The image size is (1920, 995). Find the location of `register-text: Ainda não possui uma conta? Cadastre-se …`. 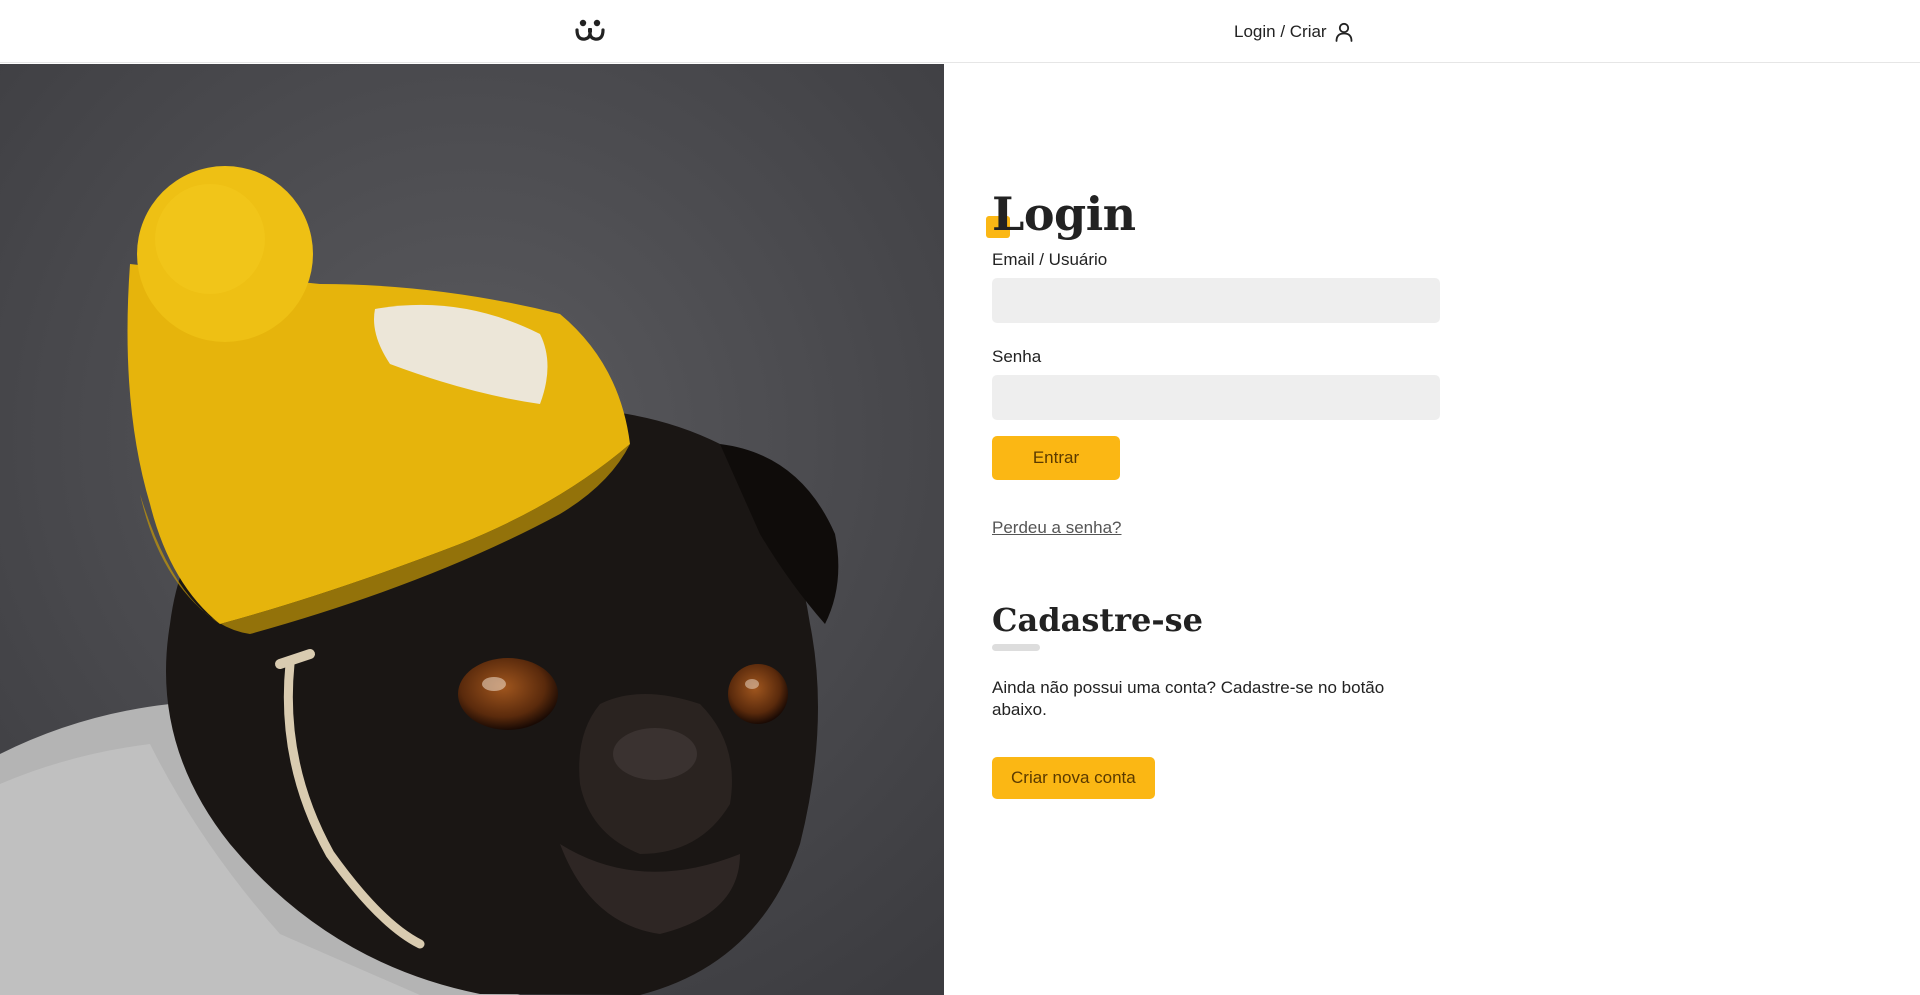

register-text: Ainda não possui uma conta? Cadastre-se … is located at coordinates (1188, 698).